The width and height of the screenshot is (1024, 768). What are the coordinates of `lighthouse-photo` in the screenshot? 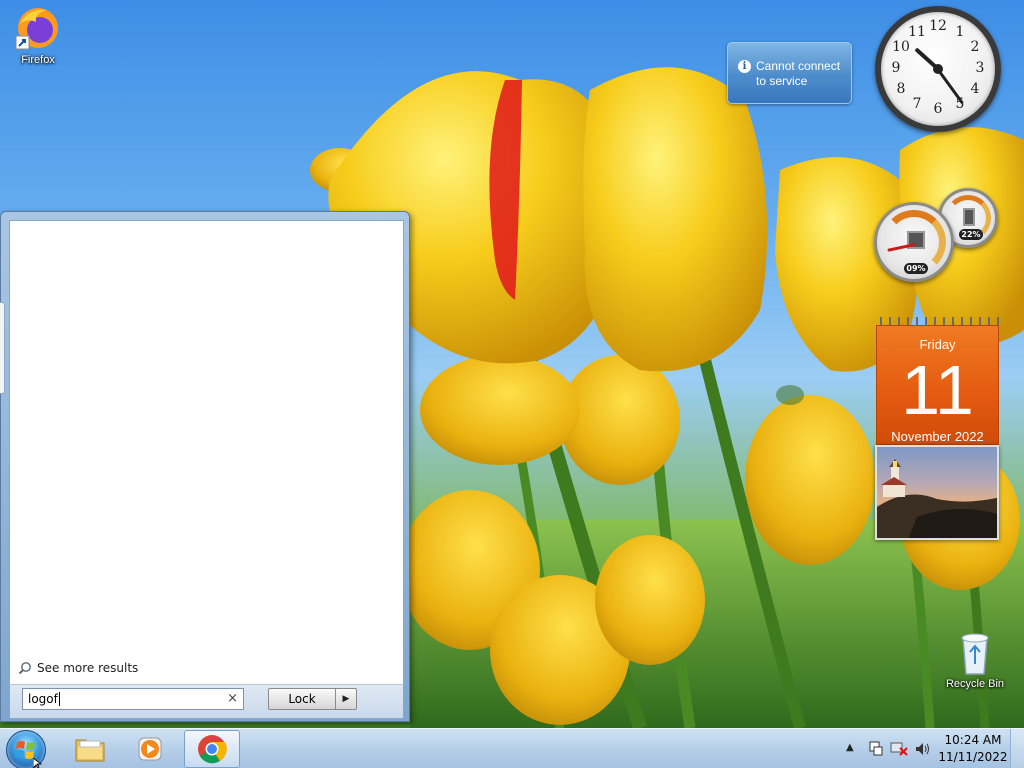 It's located at (937, 498).